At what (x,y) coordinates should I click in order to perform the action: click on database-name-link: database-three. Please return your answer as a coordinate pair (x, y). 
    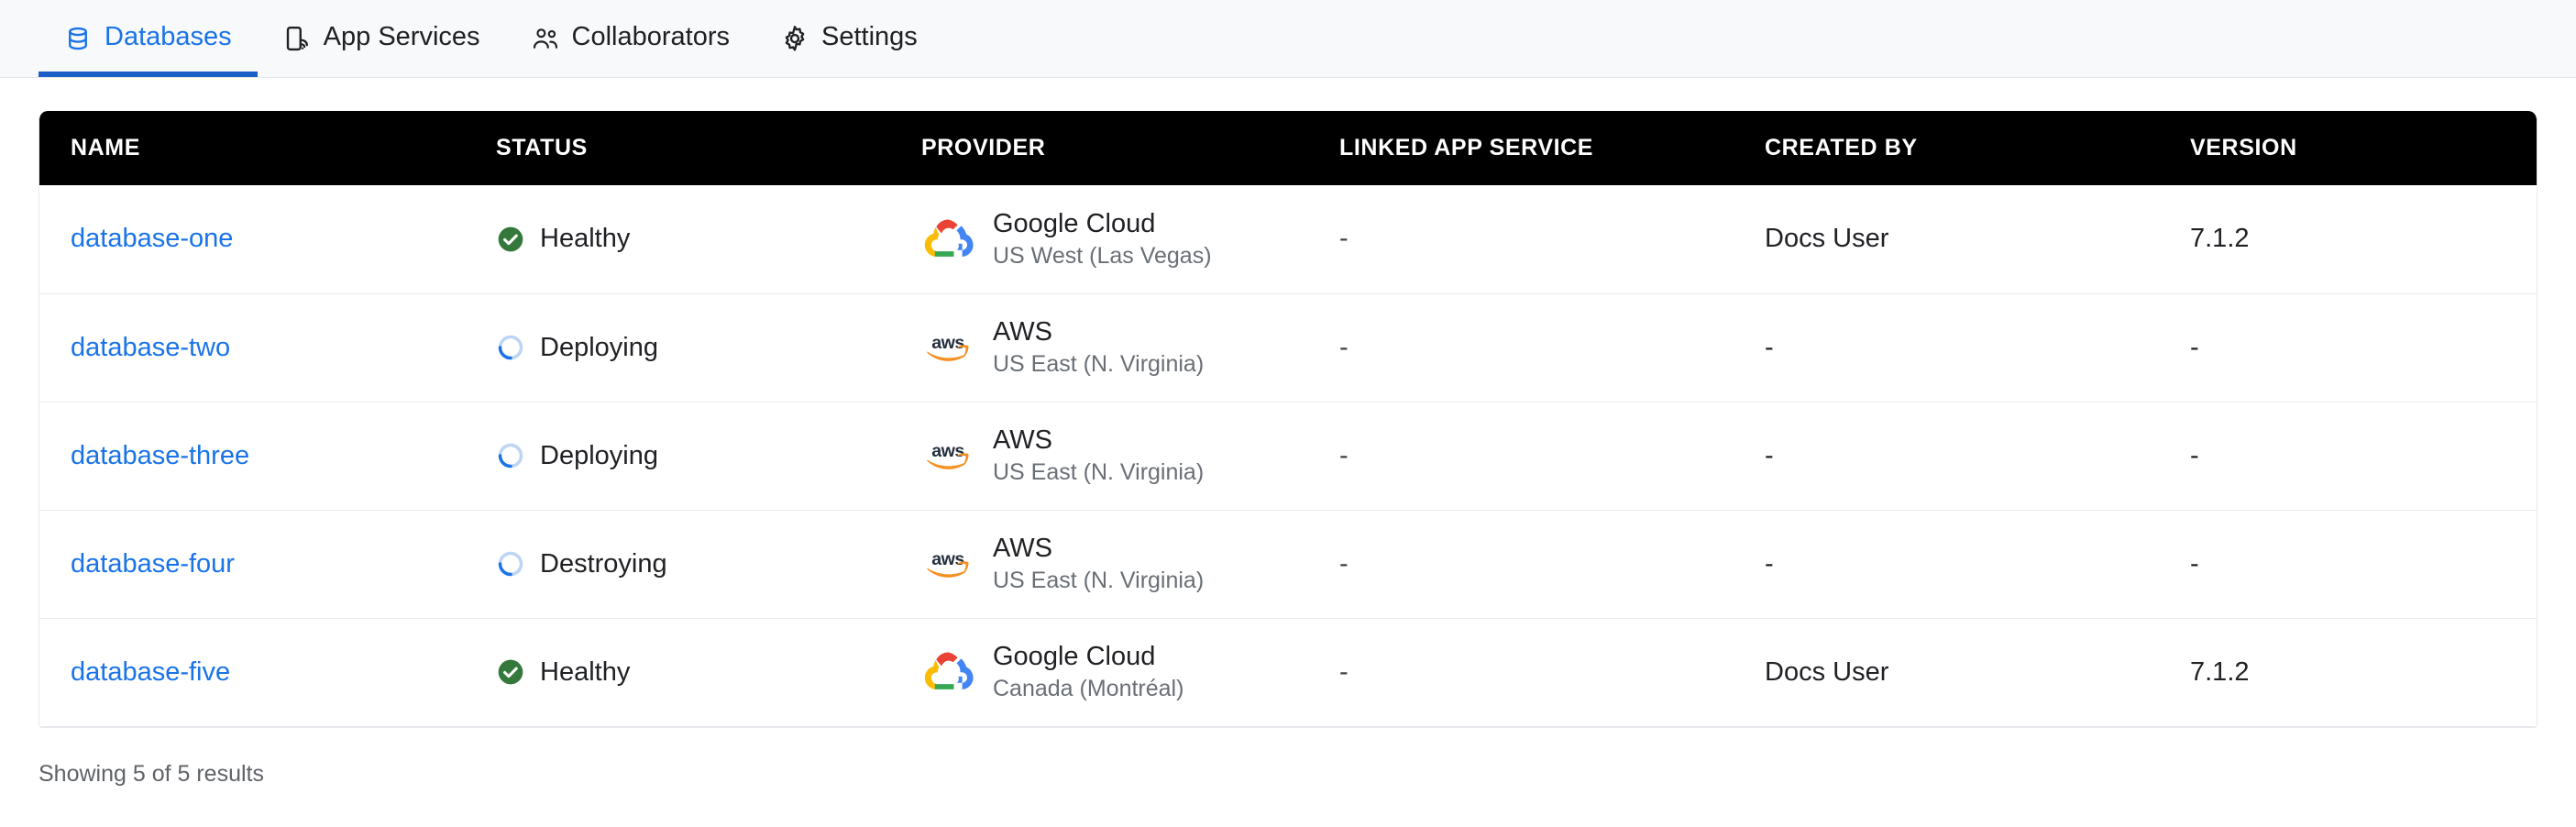
    Looking at the image, I should click on (160, 455).